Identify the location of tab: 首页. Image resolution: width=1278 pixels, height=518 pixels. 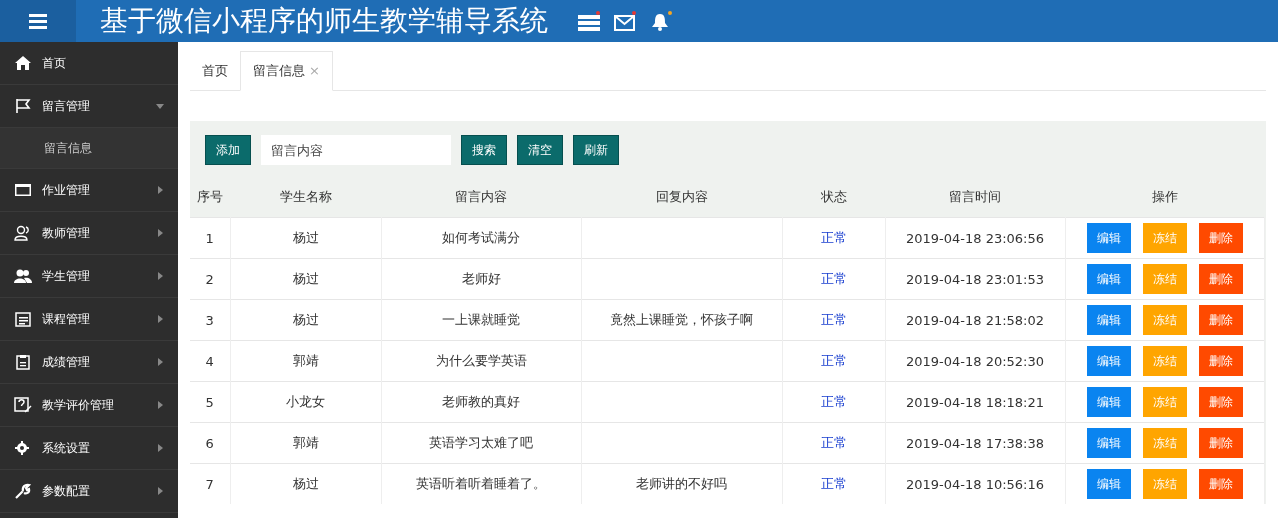
(215, 71).